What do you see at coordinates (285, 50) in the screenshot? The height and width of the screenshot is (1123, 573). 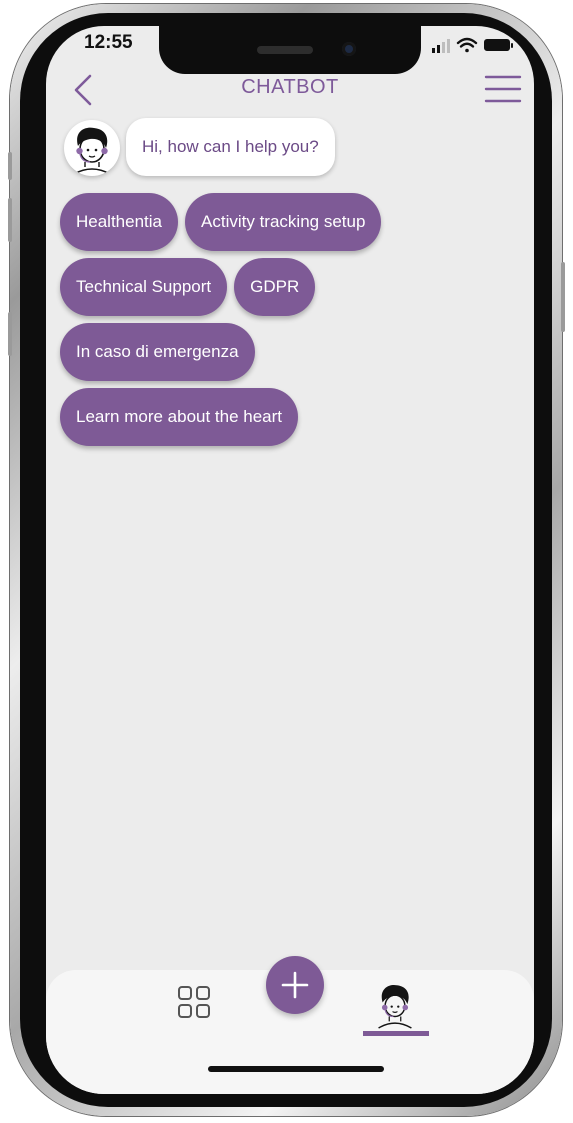 I see `speaker-grille` at bounding box center [285, 50].